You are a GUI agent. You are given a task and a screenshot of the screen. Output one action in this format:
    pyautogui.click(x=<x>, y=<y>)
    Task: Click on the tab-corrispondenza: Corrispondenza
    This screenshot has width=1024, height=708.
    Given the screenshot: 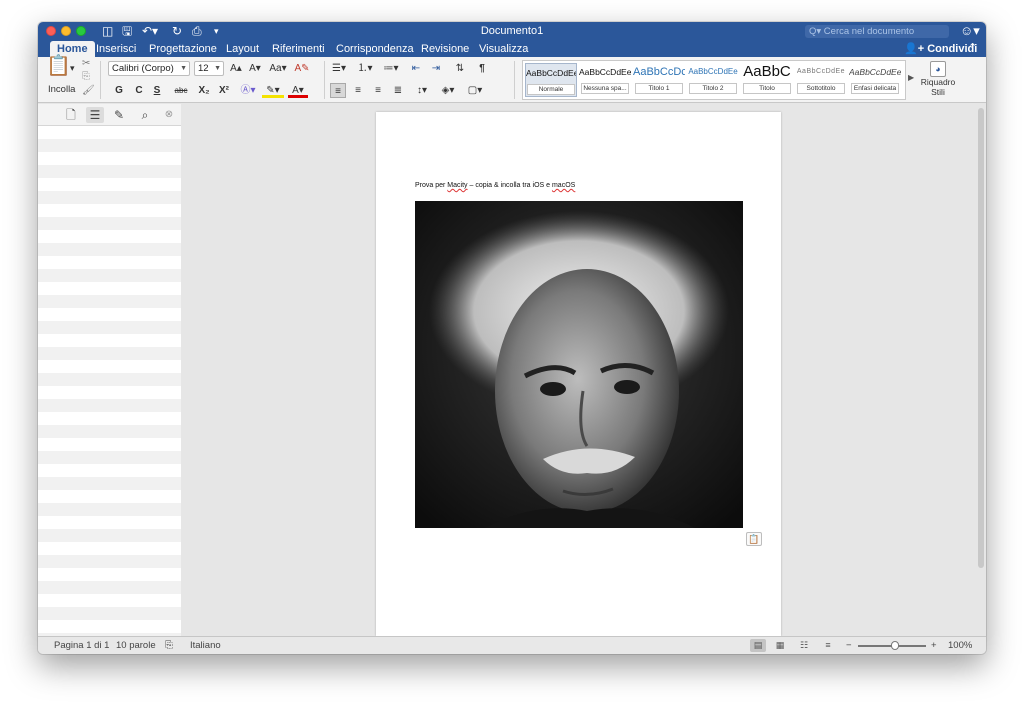 What is the action you would take?
    pyautogui.click(x=375, y=49)
    